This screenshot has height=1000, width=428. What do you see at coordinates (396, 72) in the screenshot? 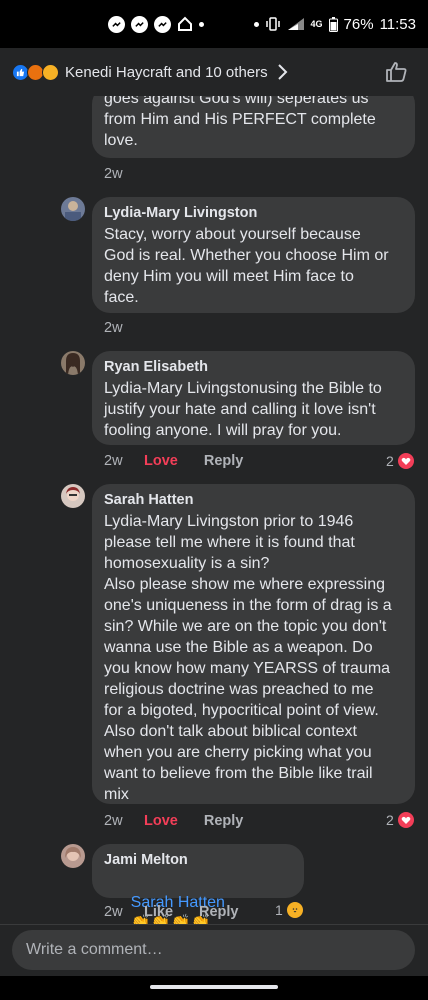
I see `like-outline-icon` at bounding box center [396, 72].